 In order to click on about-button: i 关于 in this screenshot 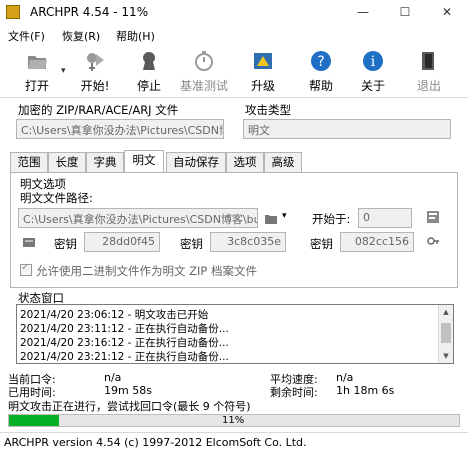, I will do `click(373, 71)`.